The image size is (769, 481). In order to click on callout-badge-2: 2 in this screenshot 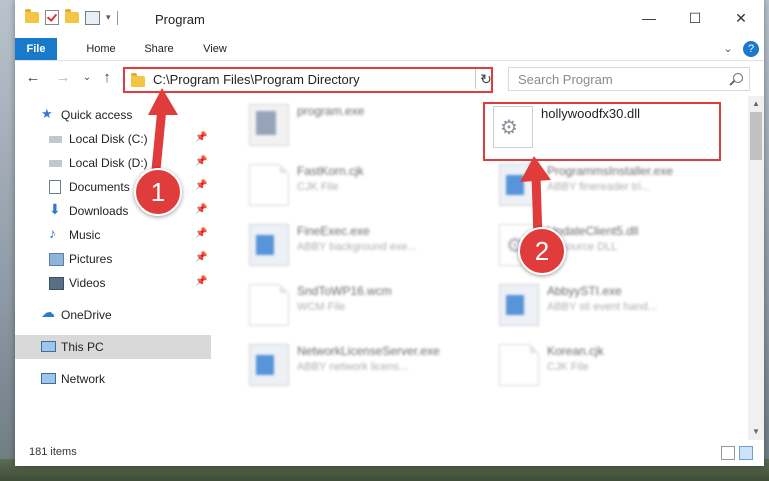, I will do `click(542, 251)`.